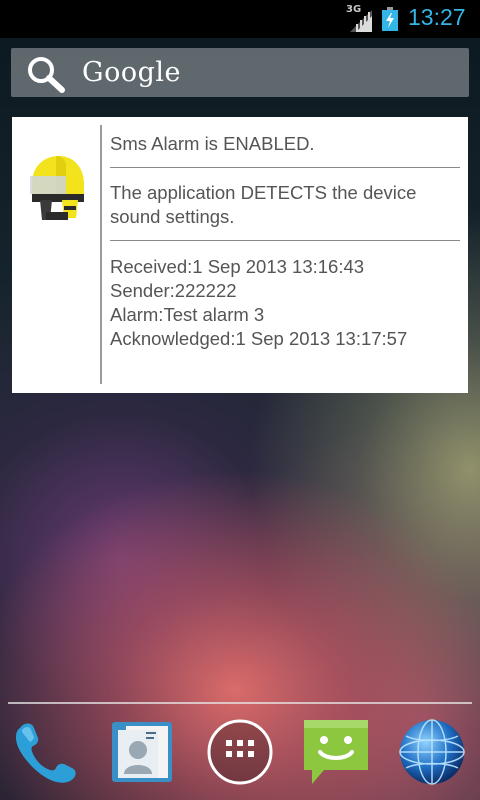 The height and width of the screenshot is (800, 480). I want to click on signal-icon, so click(361, 21).